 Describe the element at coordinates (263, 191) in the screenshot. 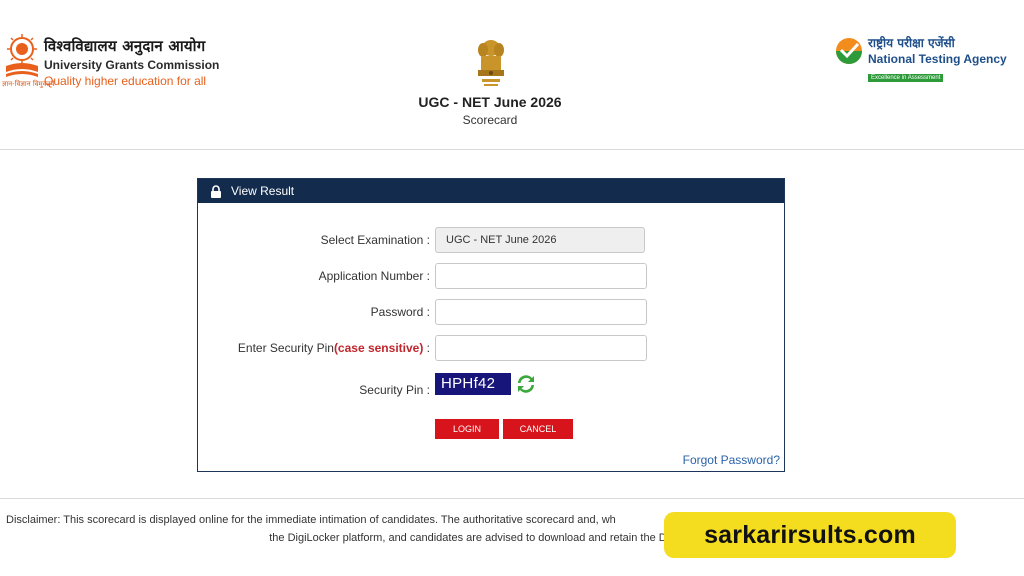

I see `panel-title: View Result` at that location.